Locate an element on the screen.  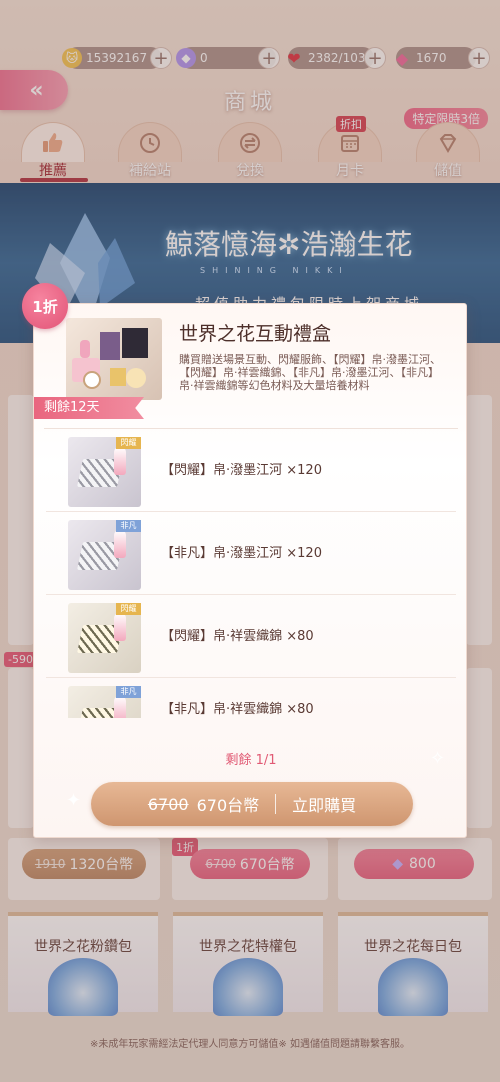
gift-box-image is located at coordinates (114, 359).